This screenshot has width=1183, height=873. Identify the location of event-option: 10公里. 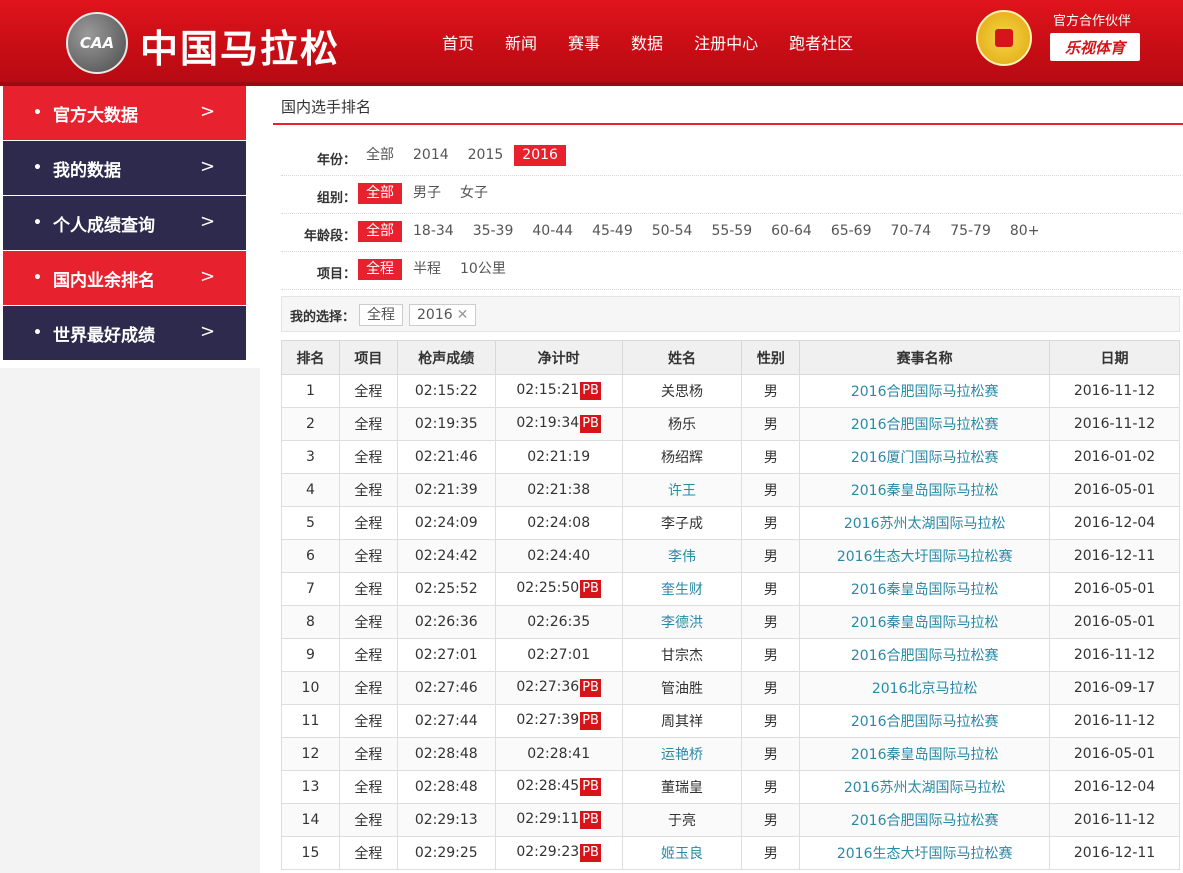
(483, 269).